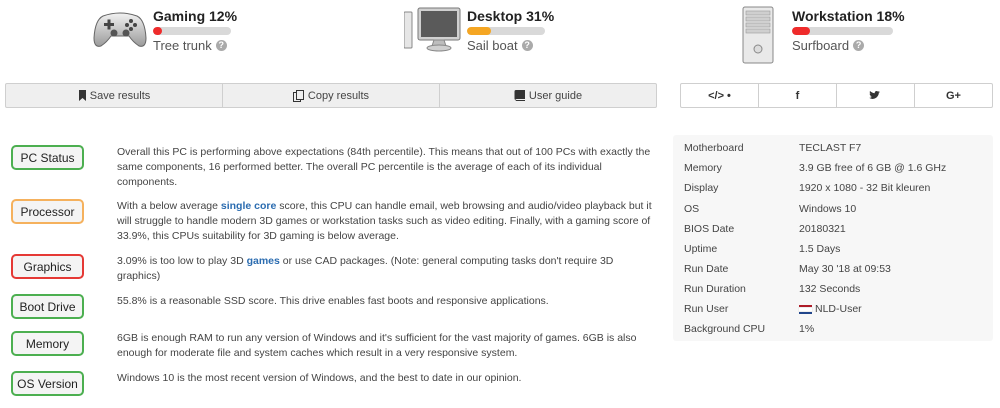  I want to click on sysinfo-value: 132 Seconds, so click(830, 289).